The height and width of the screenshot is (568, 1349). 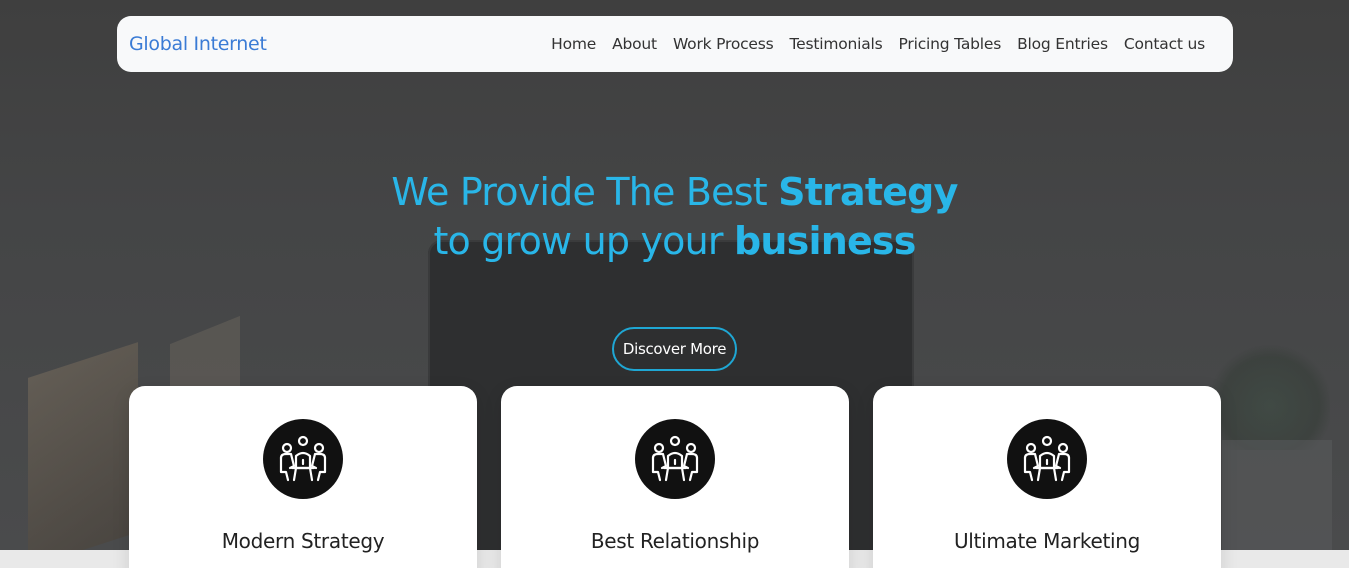 I want to click on discover-more-button: Discover More, so click(x=674, y=349).